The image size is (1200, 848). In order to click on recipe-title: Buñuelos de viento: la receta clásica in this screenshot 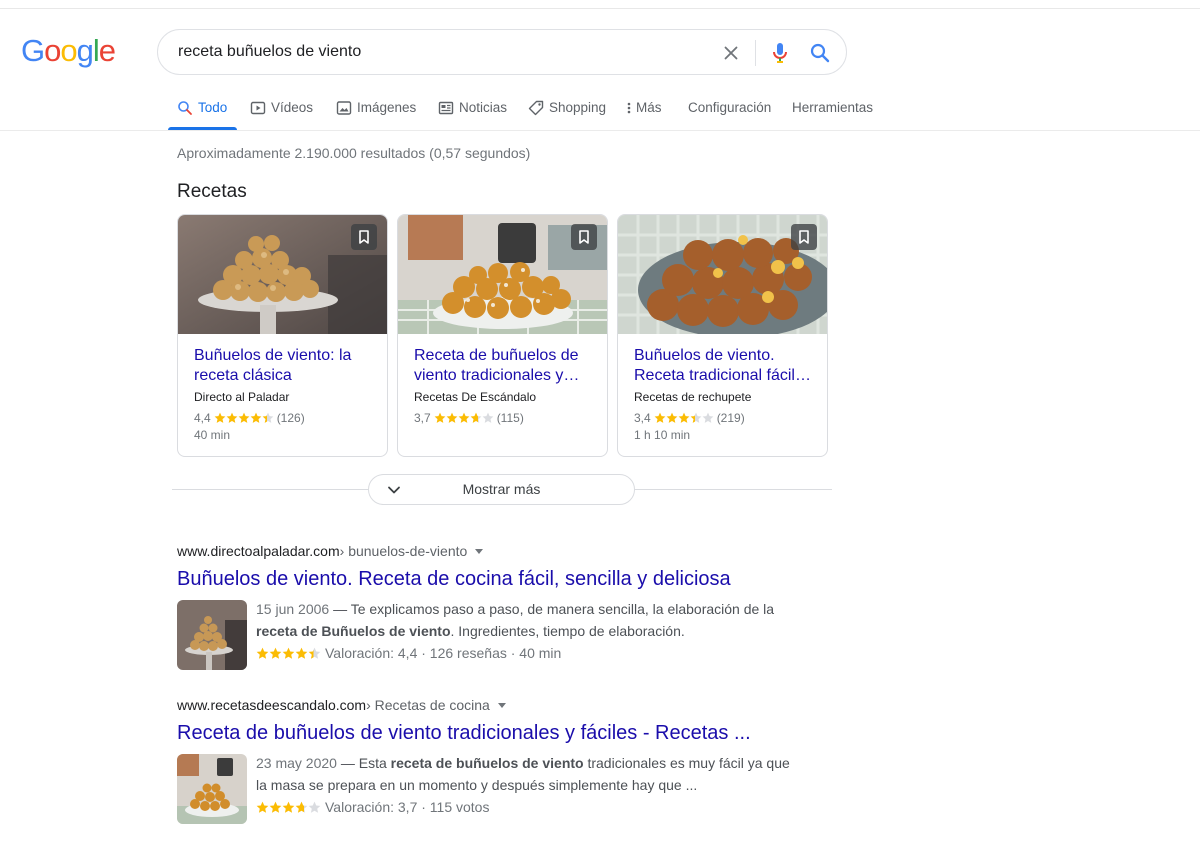, I will do `click(285, 366)`.